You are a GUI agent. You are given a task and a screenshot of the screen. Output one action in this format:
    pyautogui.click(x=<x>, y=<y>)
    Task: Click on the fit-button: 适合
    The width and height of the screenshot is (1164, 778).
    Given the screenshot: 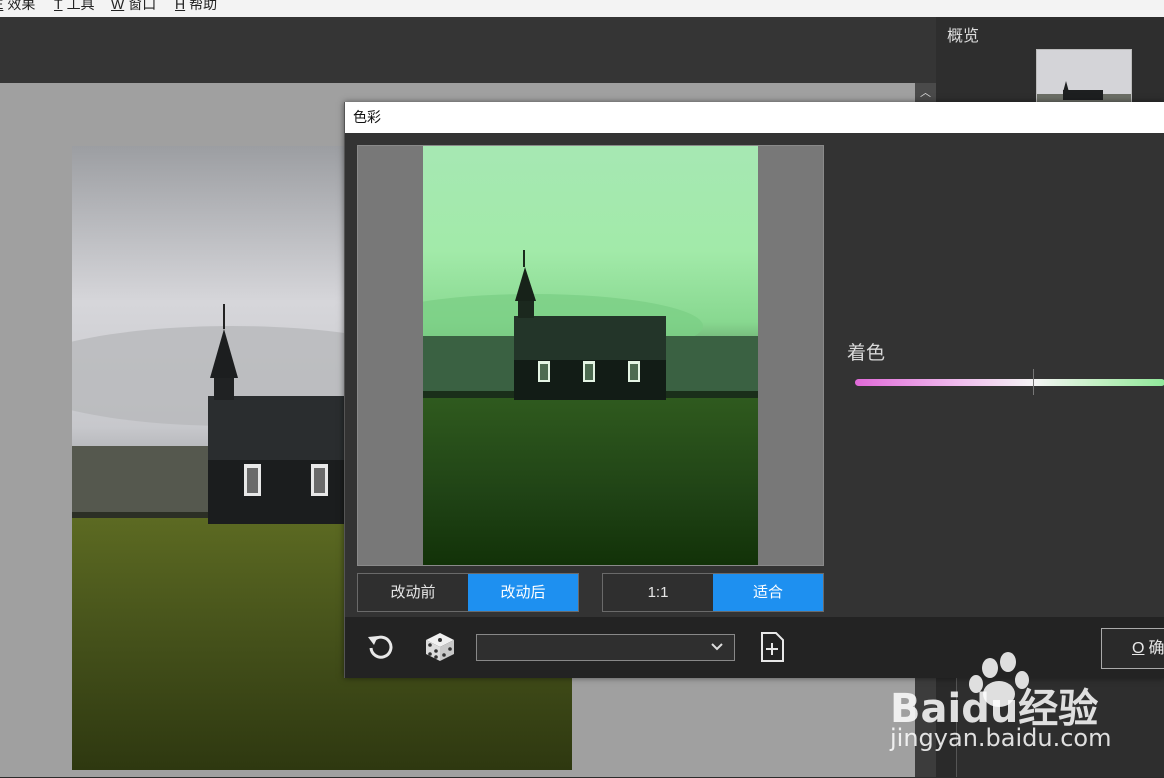 What is the action you would take?
    pyautogui.click(x=768, y=592)
    